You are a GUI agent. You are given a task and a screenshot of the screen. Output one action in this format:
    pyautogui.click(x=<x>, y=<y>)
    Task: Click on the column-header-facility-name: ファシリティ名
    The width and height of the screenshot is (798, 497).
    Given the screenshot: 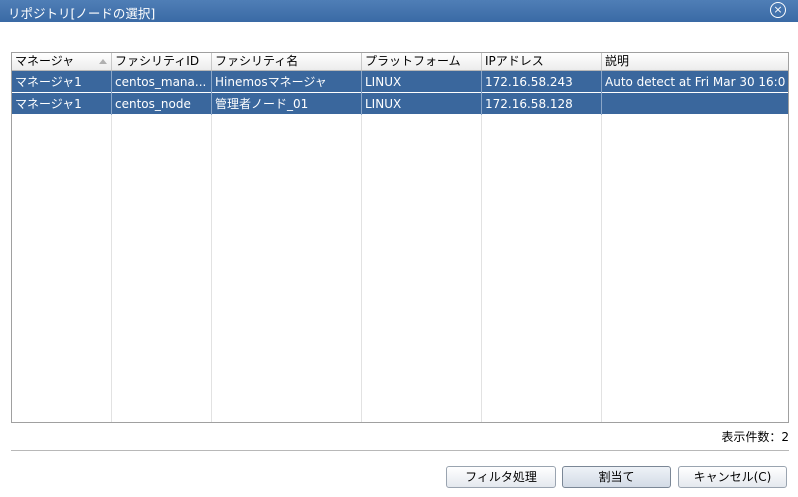 What is the action you would take?
    pyautogui.click(x=287, y=61)
    